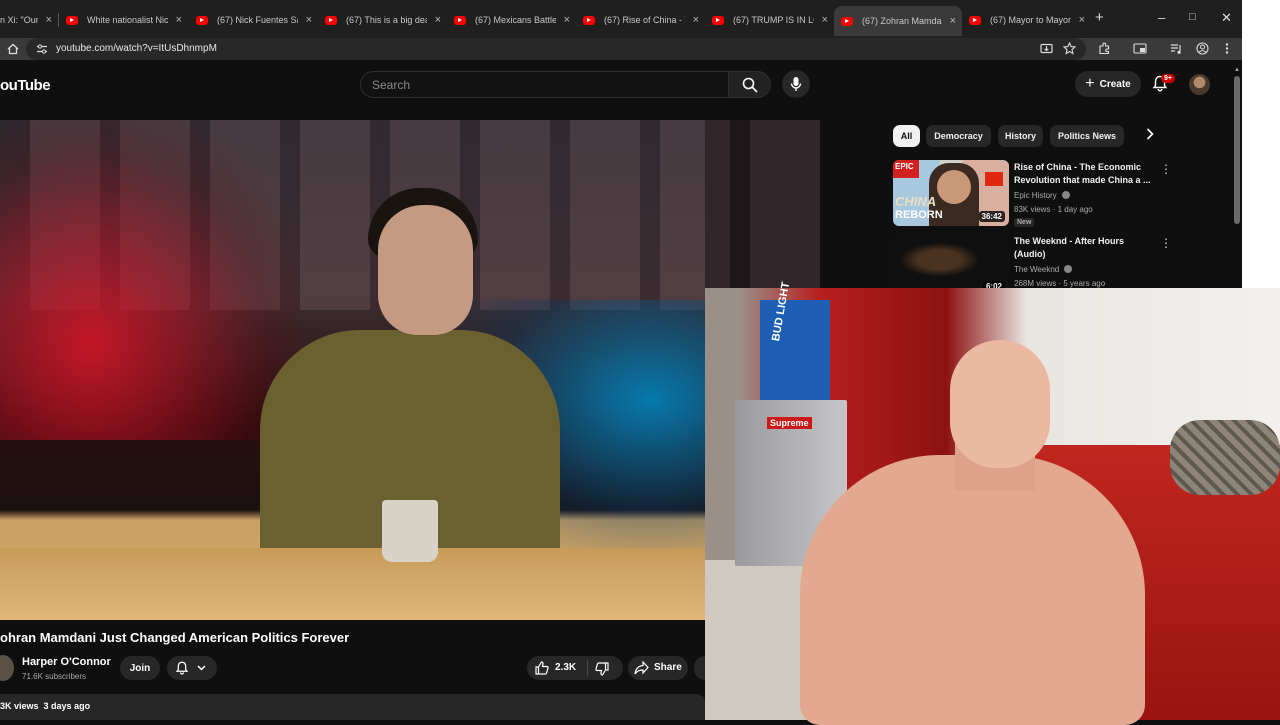 The image size is (1280, 725). I want to click on view-count: 3K views, so click(19, 706).